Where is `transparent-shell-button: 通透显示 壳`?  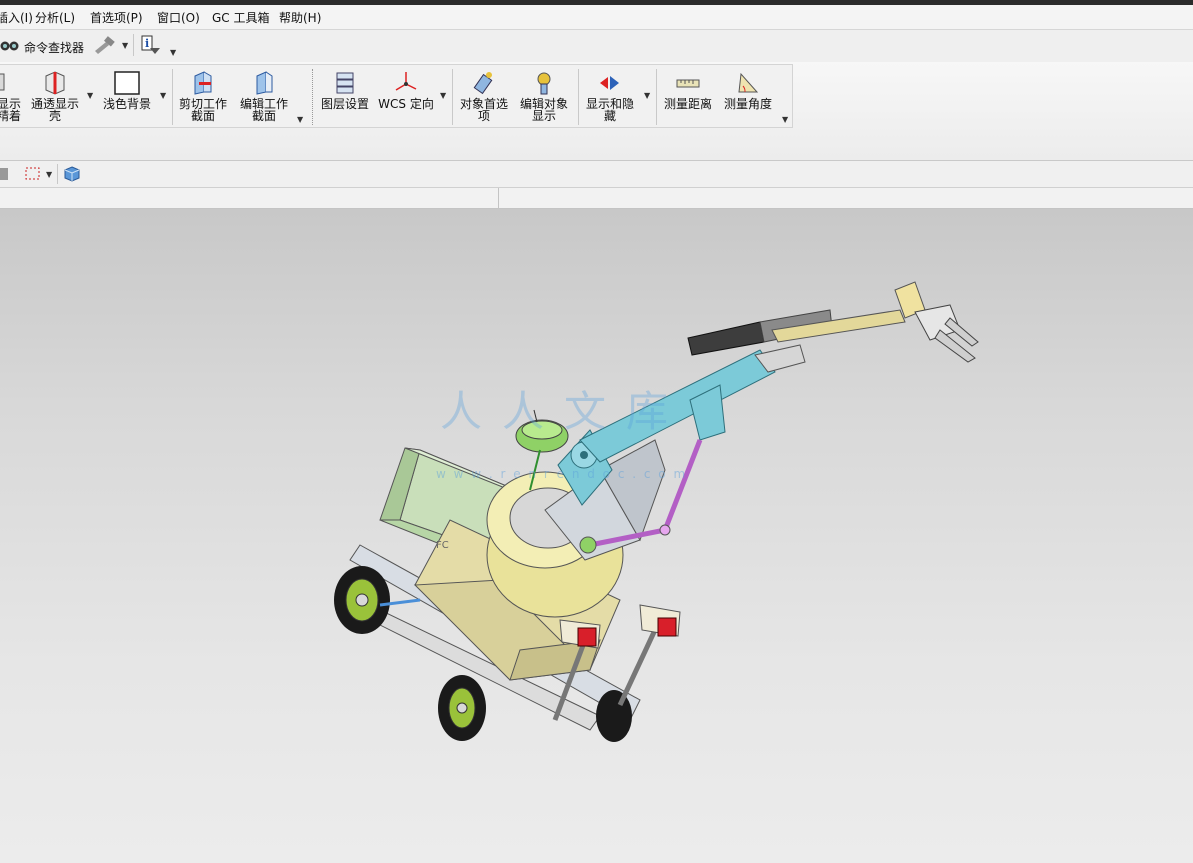 transparent-shell-button: 通透显示 壳 is located at coordinates (55, 96).